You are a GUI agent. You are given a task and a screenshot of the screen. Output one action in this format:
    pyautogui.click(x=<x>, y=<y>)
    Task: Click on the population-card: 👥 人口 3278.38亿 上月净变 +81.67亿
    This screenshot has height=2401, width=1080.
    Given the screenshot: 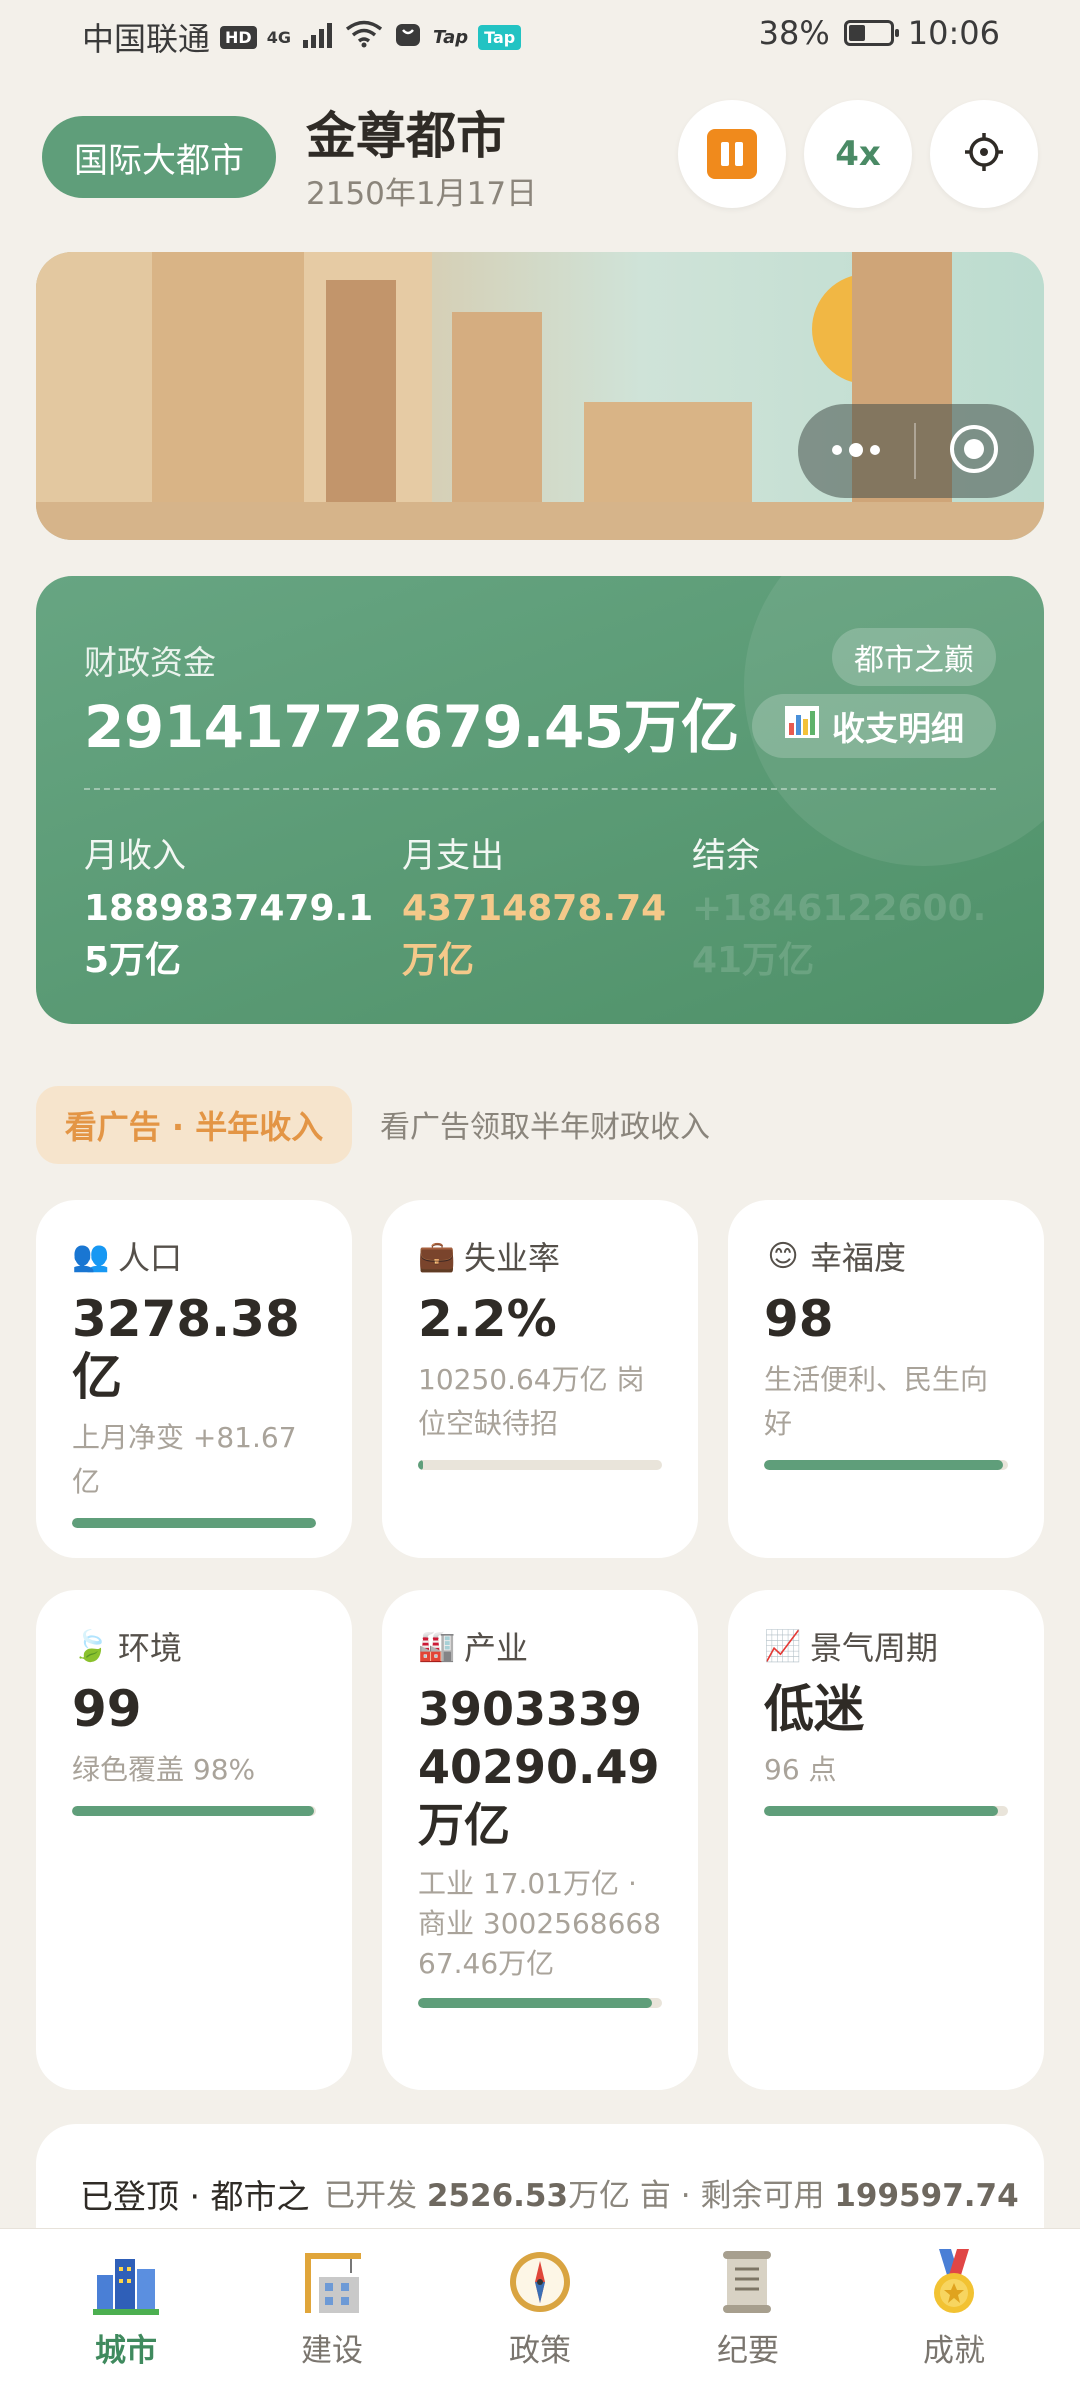 What is the action you would take?
    pyautogui.click(x=194, y=1379)
    